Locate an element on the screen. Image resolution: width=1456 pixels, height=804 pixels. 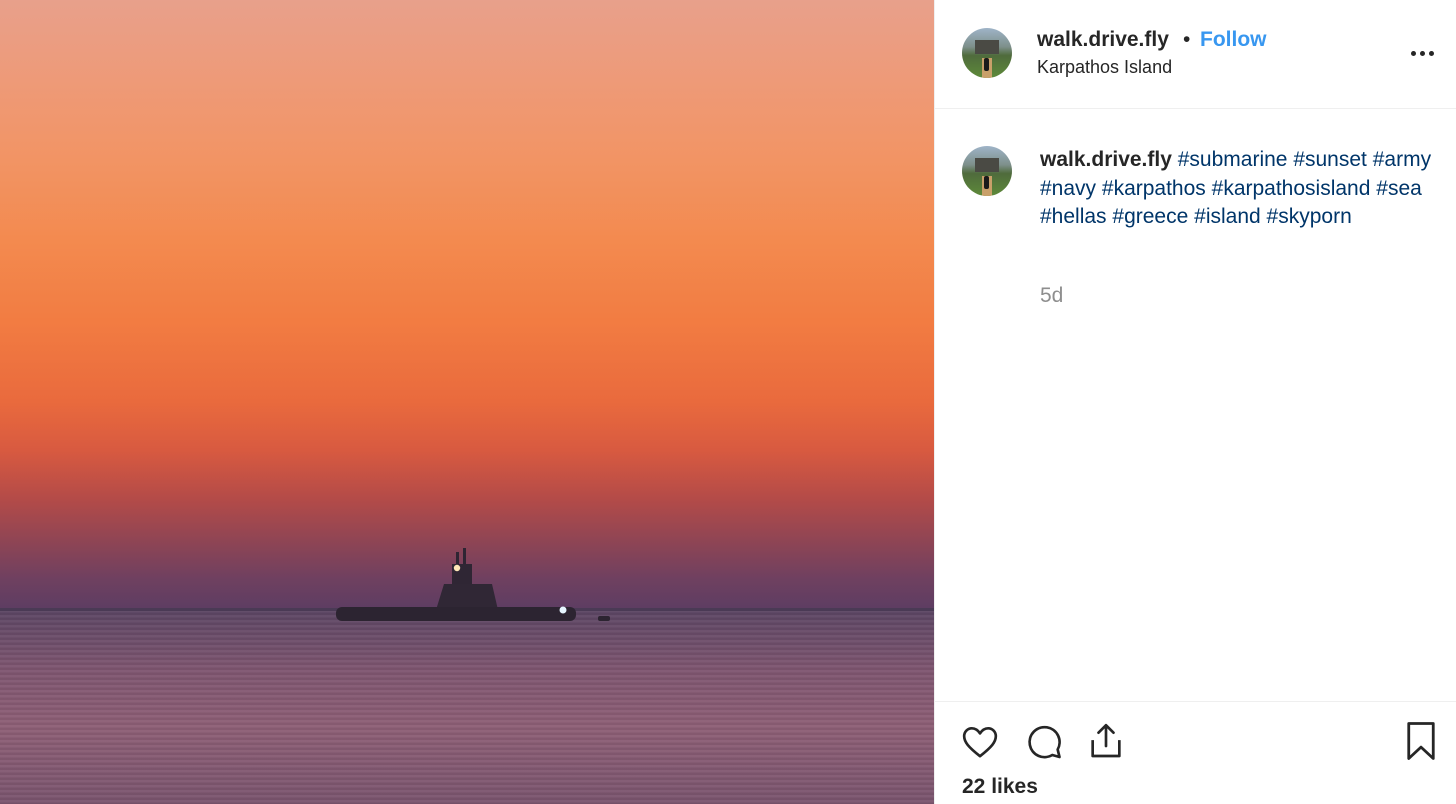
username-link: walk.drive.fly is located at coordinates (1103, 40).